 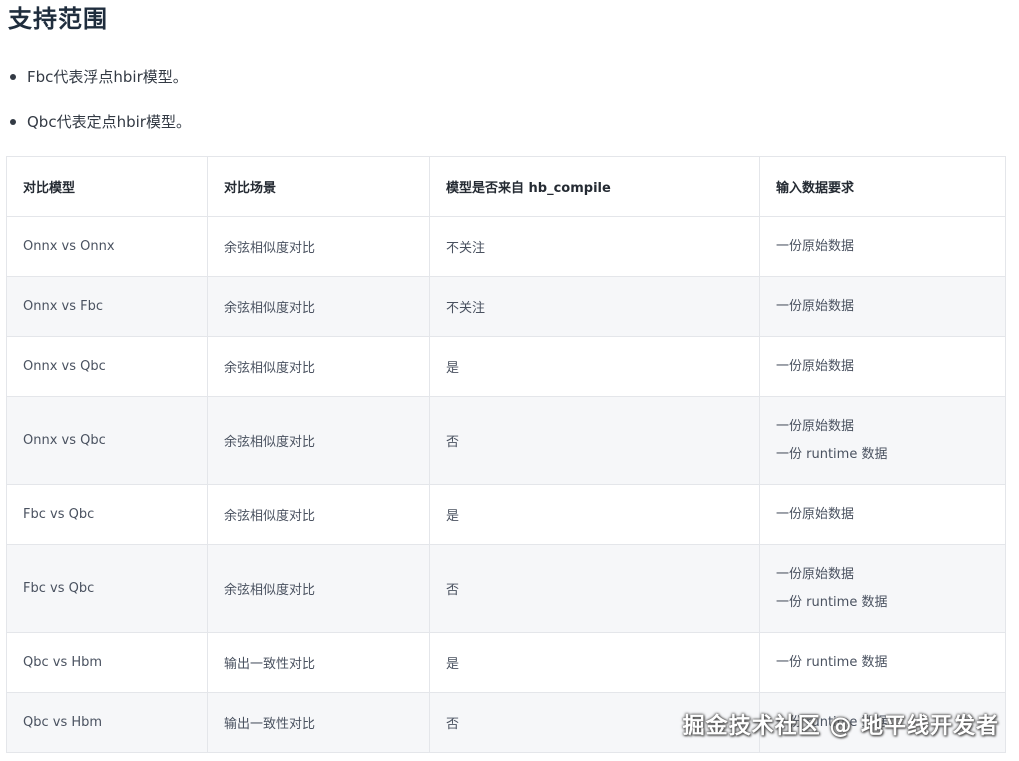 I want to click on header-compare-model: 对比模型, so click(x=107, y=186).